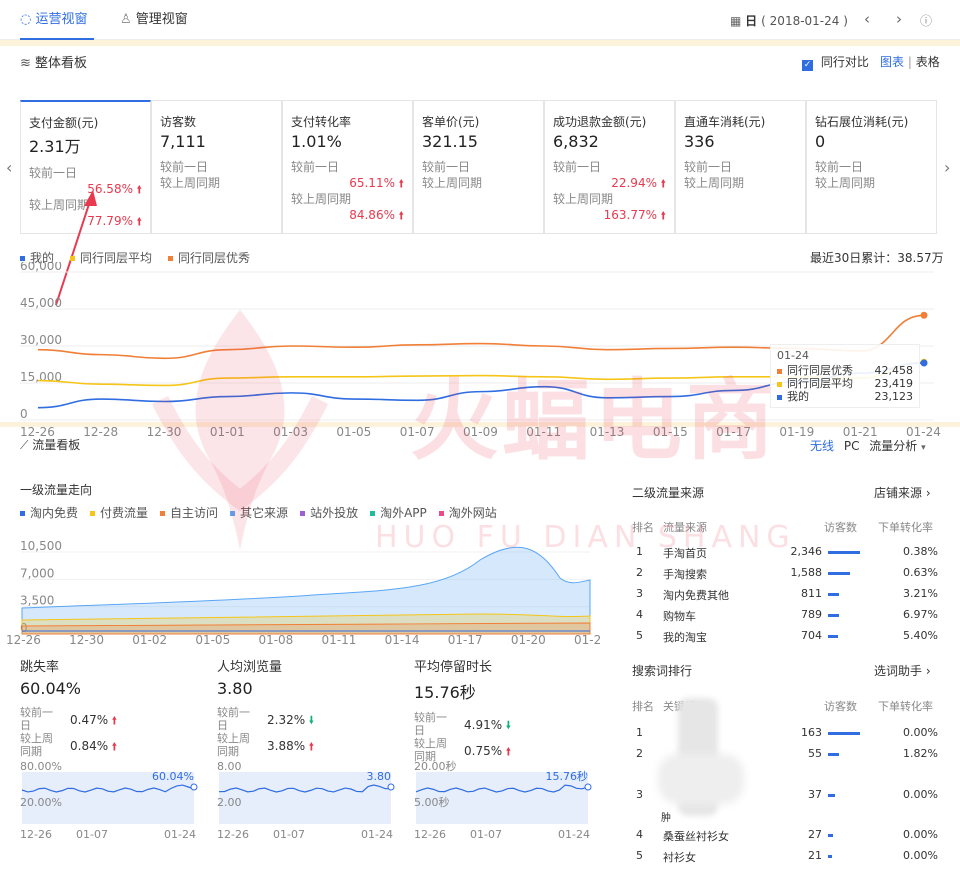 Image resolution: width=960 pixels, height=871 pixels. Describe the element at coordinates (920, 551) in the screenshot. I see `row-rate: 0.38%` at that location.